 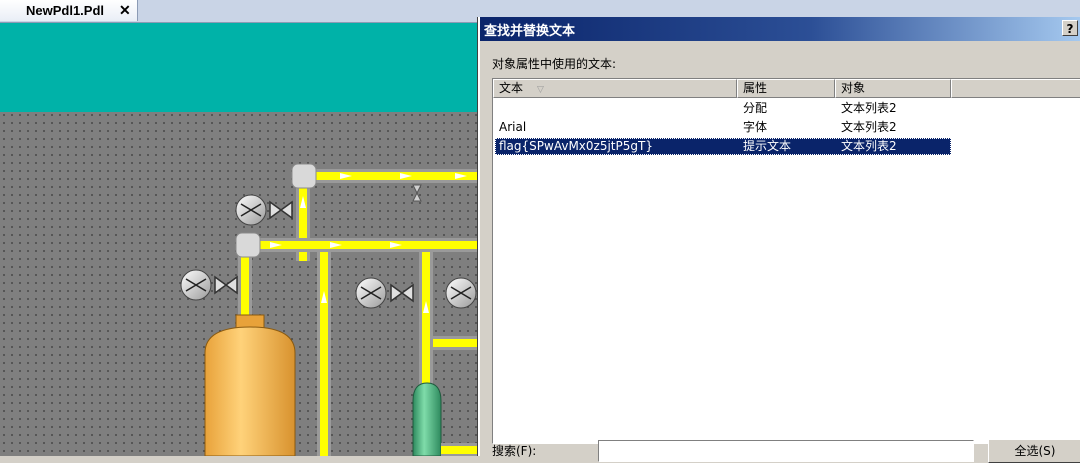 I want to click on column-header-text: 文本 ▽, so click(x=615, y=88).